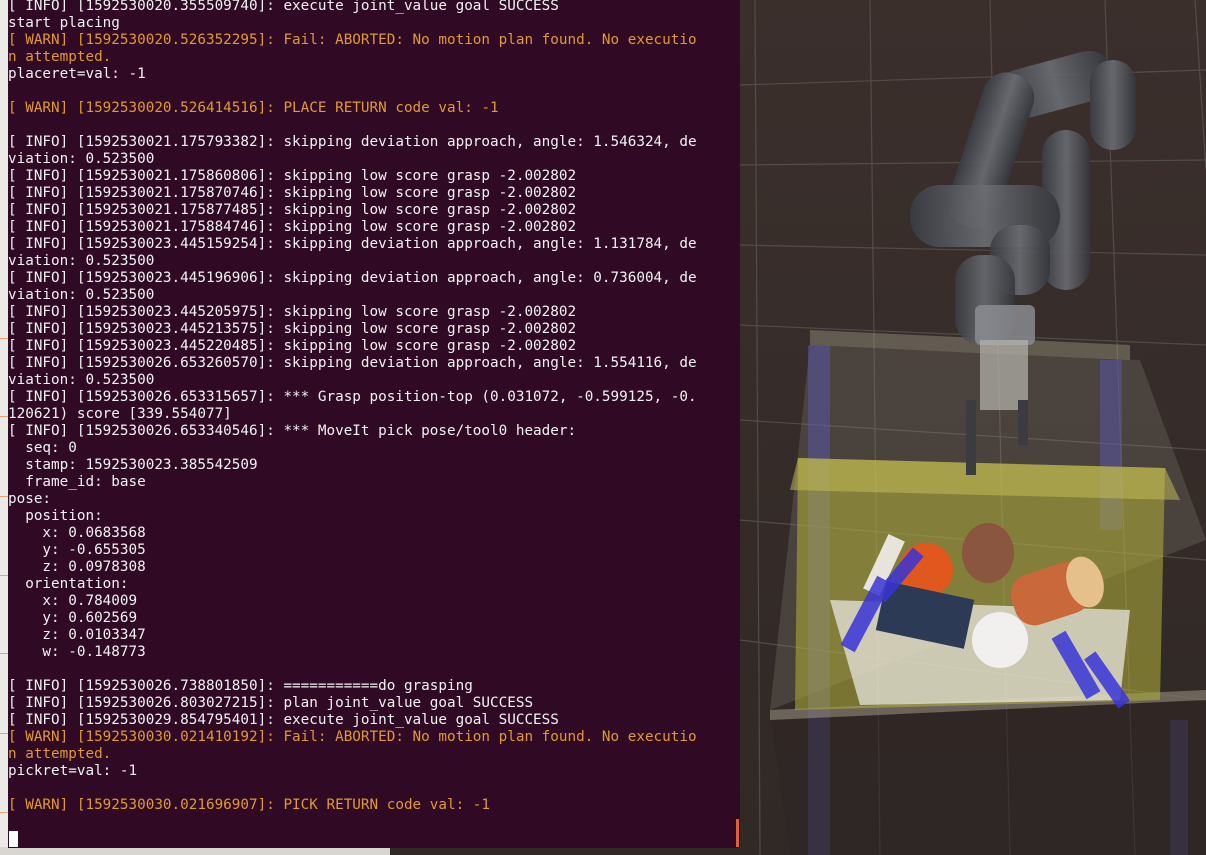 The width and height of the screenshot is (1206, 855). What do you see at coordinates (988, 553) in the screenshot?
I see `mannequin-head-icon` at bounding box center [988, 553].